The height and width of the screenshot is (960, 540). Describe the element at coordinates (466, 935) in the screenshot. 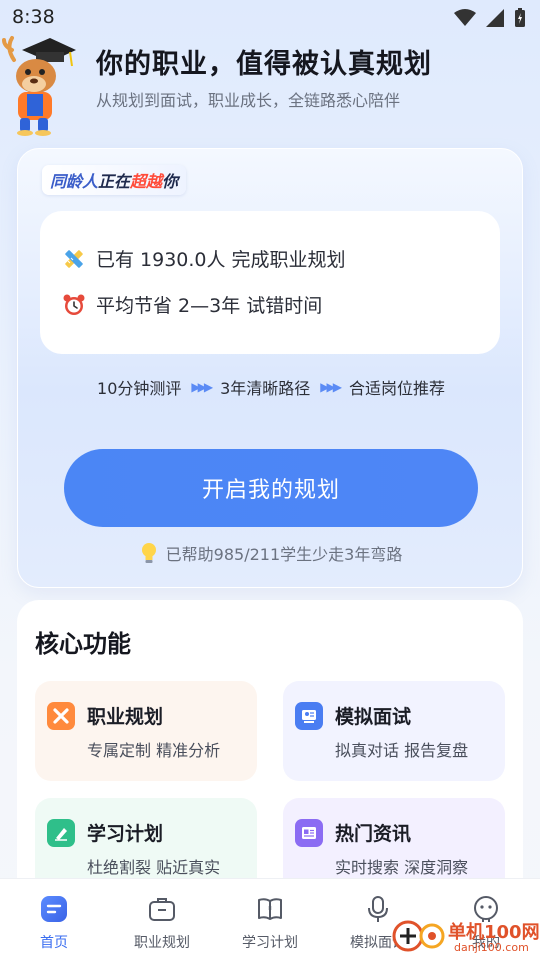

I see `watermark: 单机100网 danji100.com` at that location.